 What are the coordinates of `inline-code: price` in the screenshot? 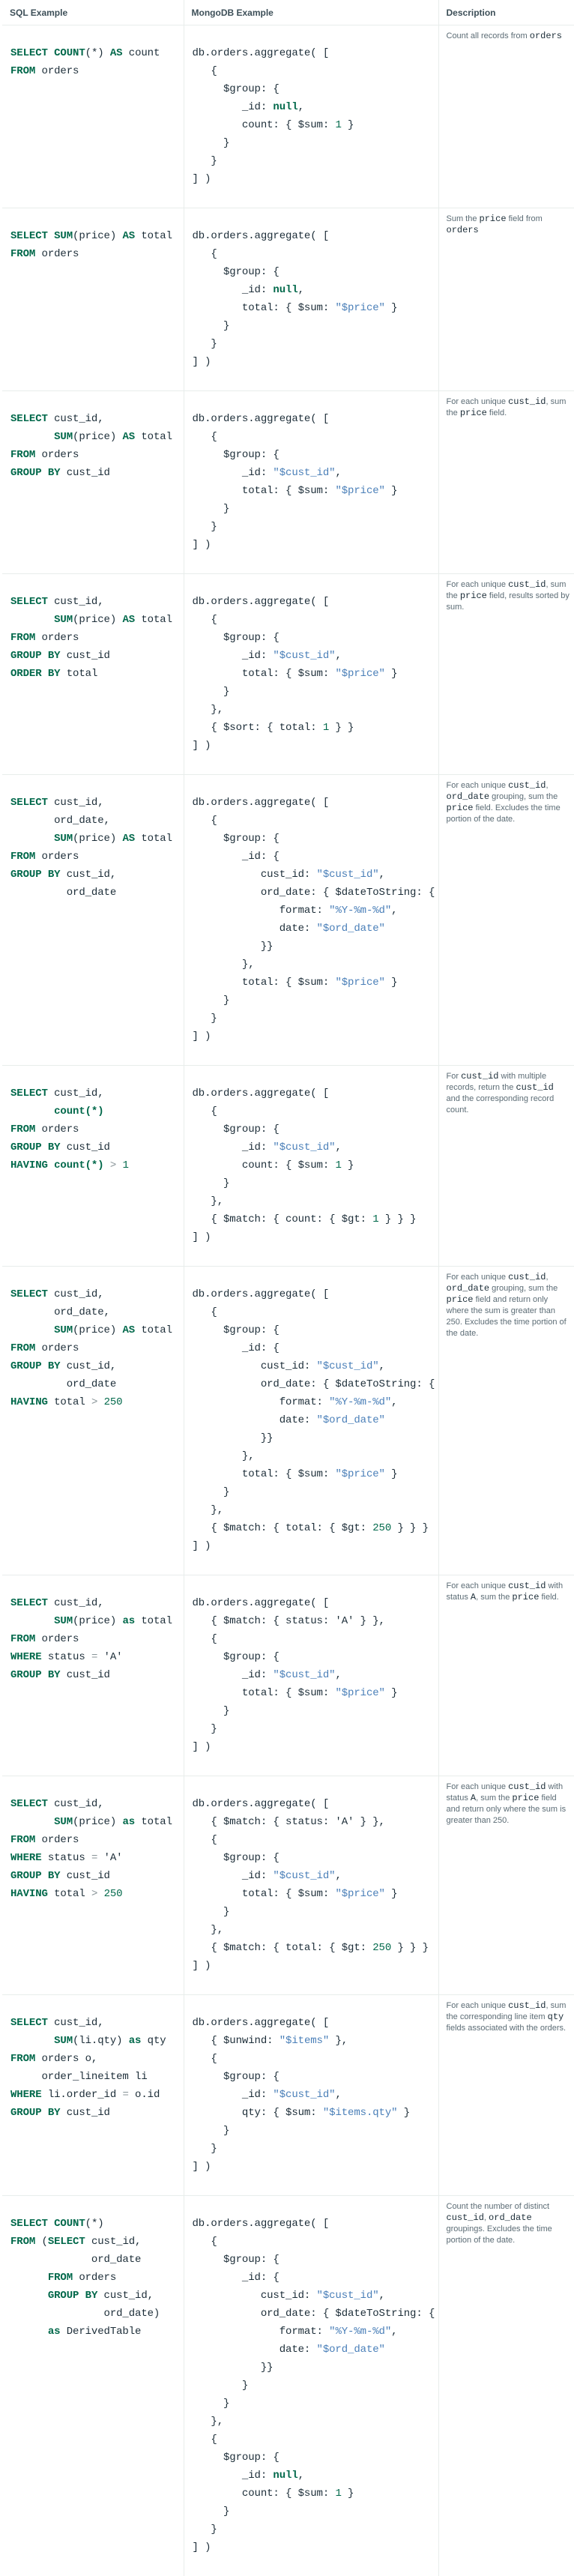 It's located at (493, 219).